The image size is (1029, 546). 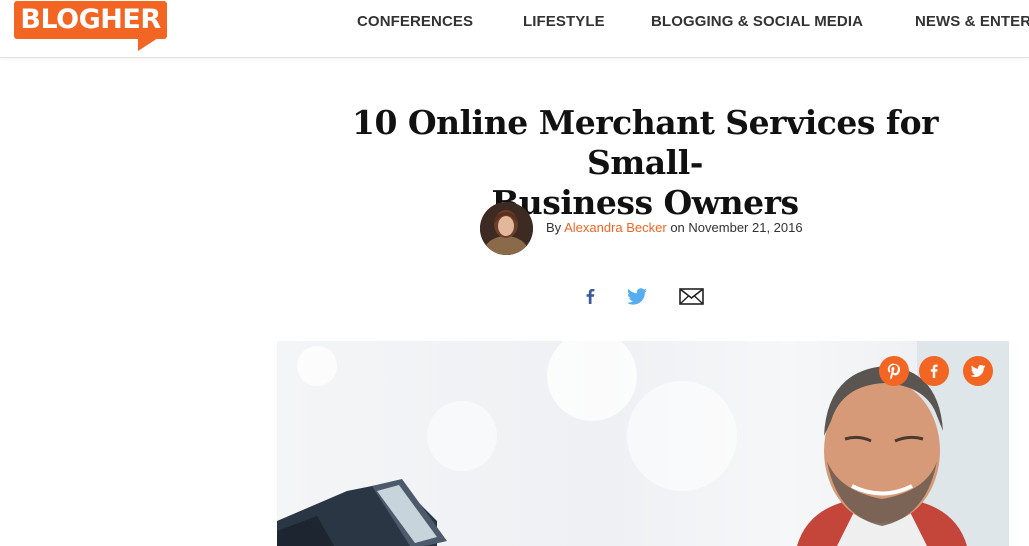 What do you see at coordinates (415, 21) in the screenshot?
I see `nav-item-conferences: CONFERENCES` at bounding box center [415, 21].